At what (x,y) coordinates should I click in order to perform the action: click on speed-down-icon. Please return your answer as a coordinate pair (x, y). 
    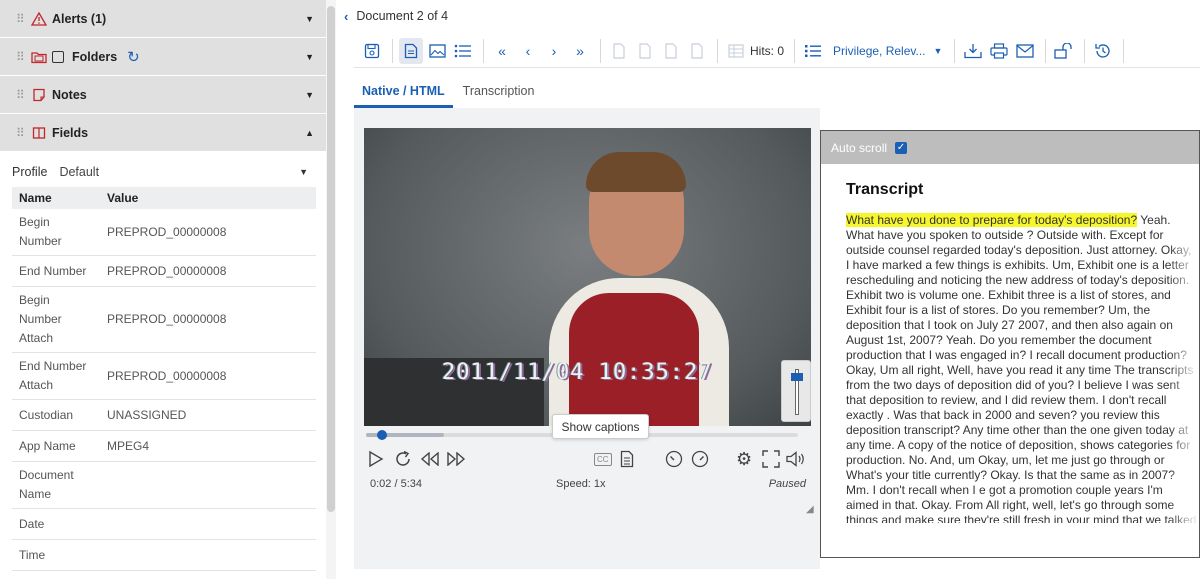
    Looking at the image, I should click on (674, 459).